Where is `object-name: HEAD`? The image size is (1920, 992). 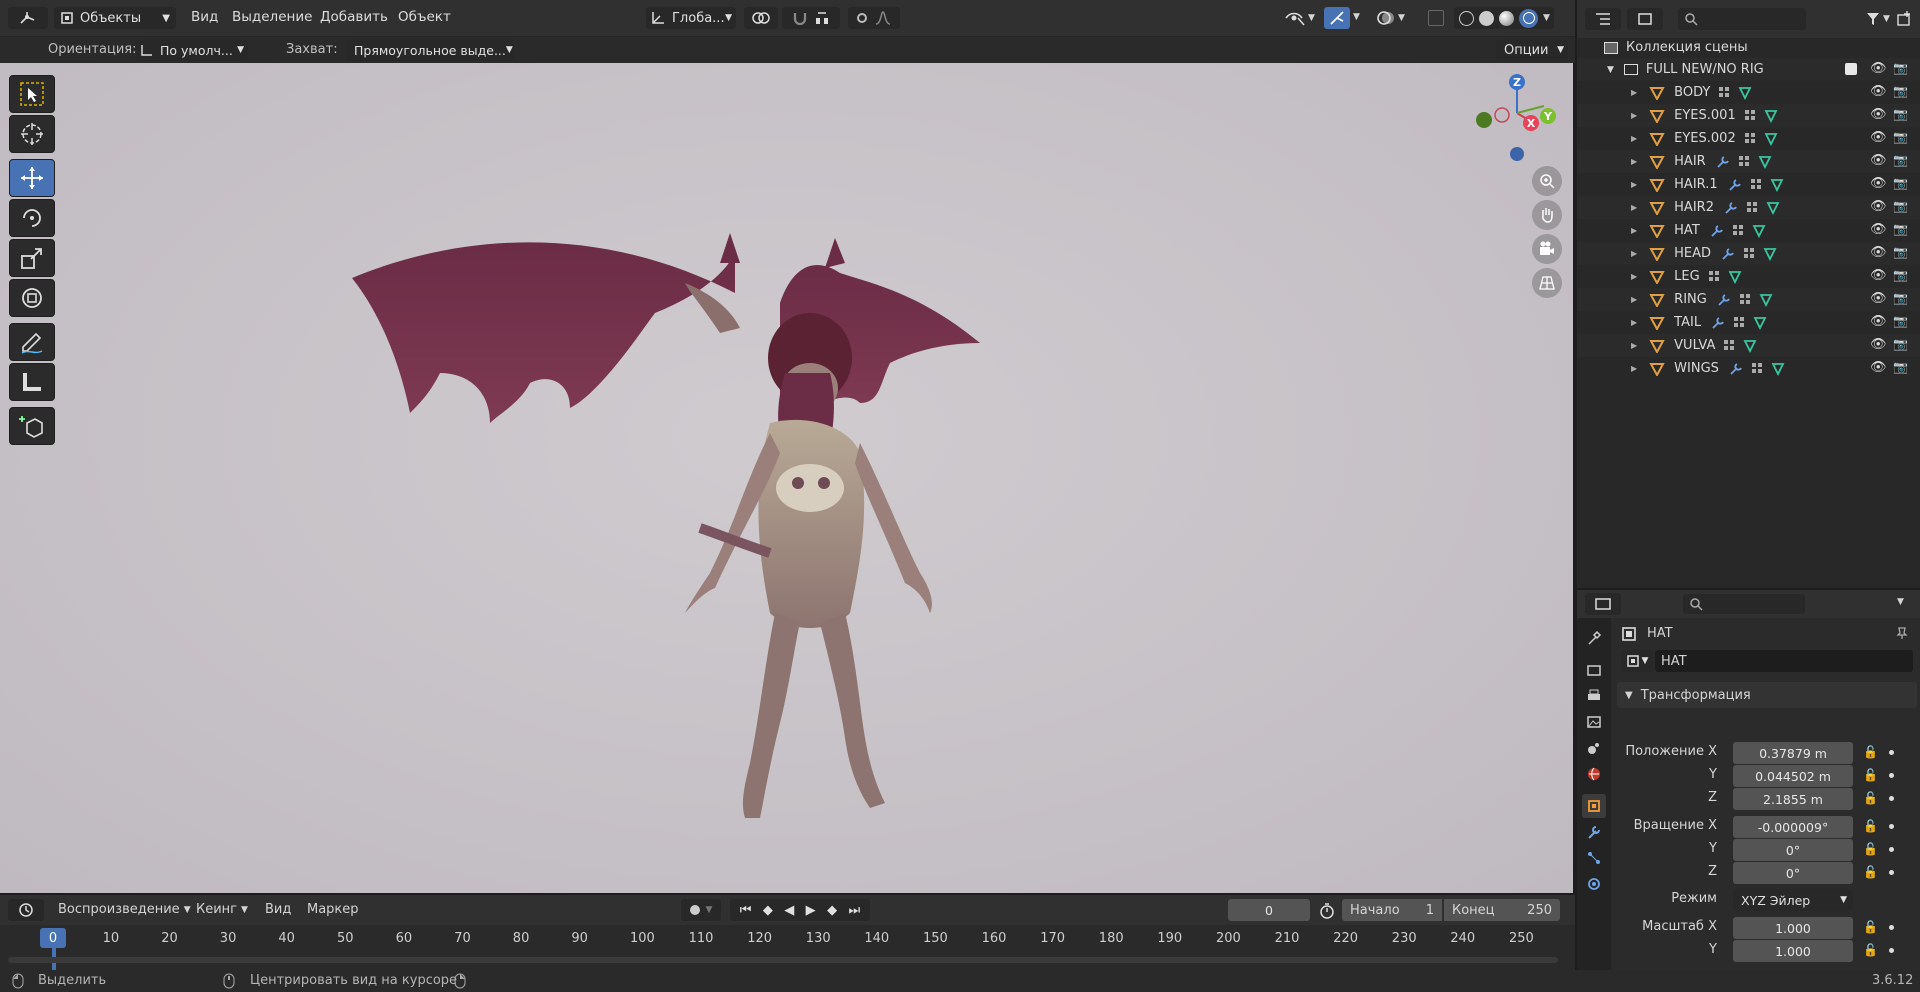
object-name: HEAD is located at coordinates (1692, 253).